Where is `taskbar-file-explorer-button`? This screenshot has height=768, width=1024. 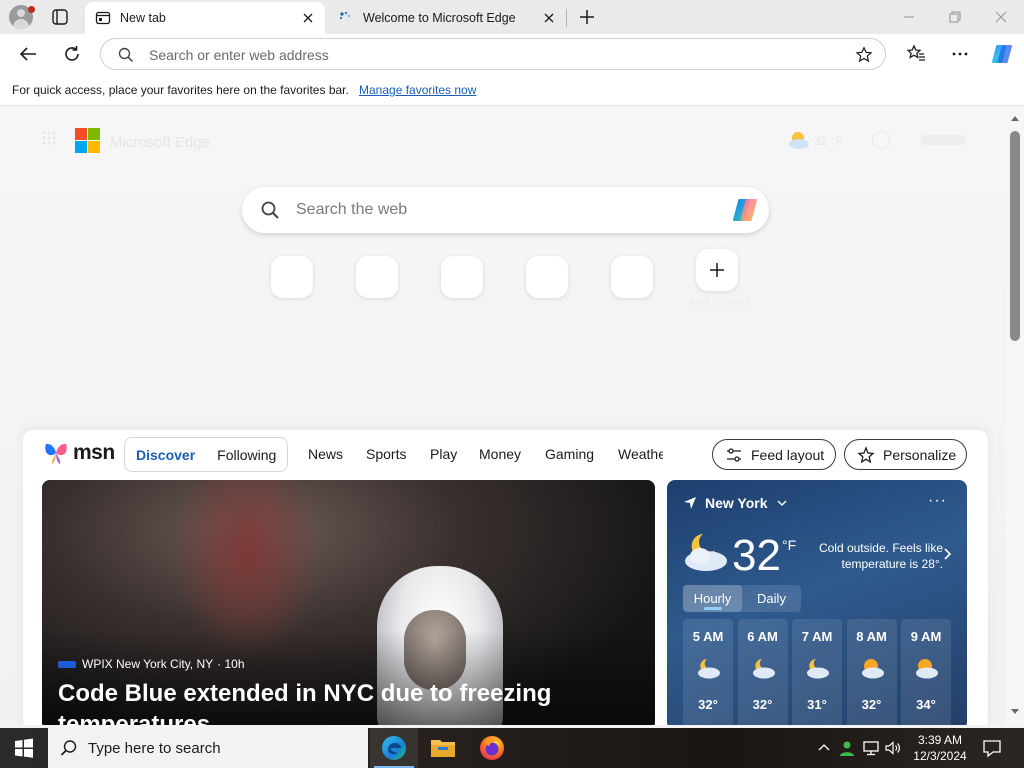 taskbar-file-explorer-button is located at coordinates (443, 748).